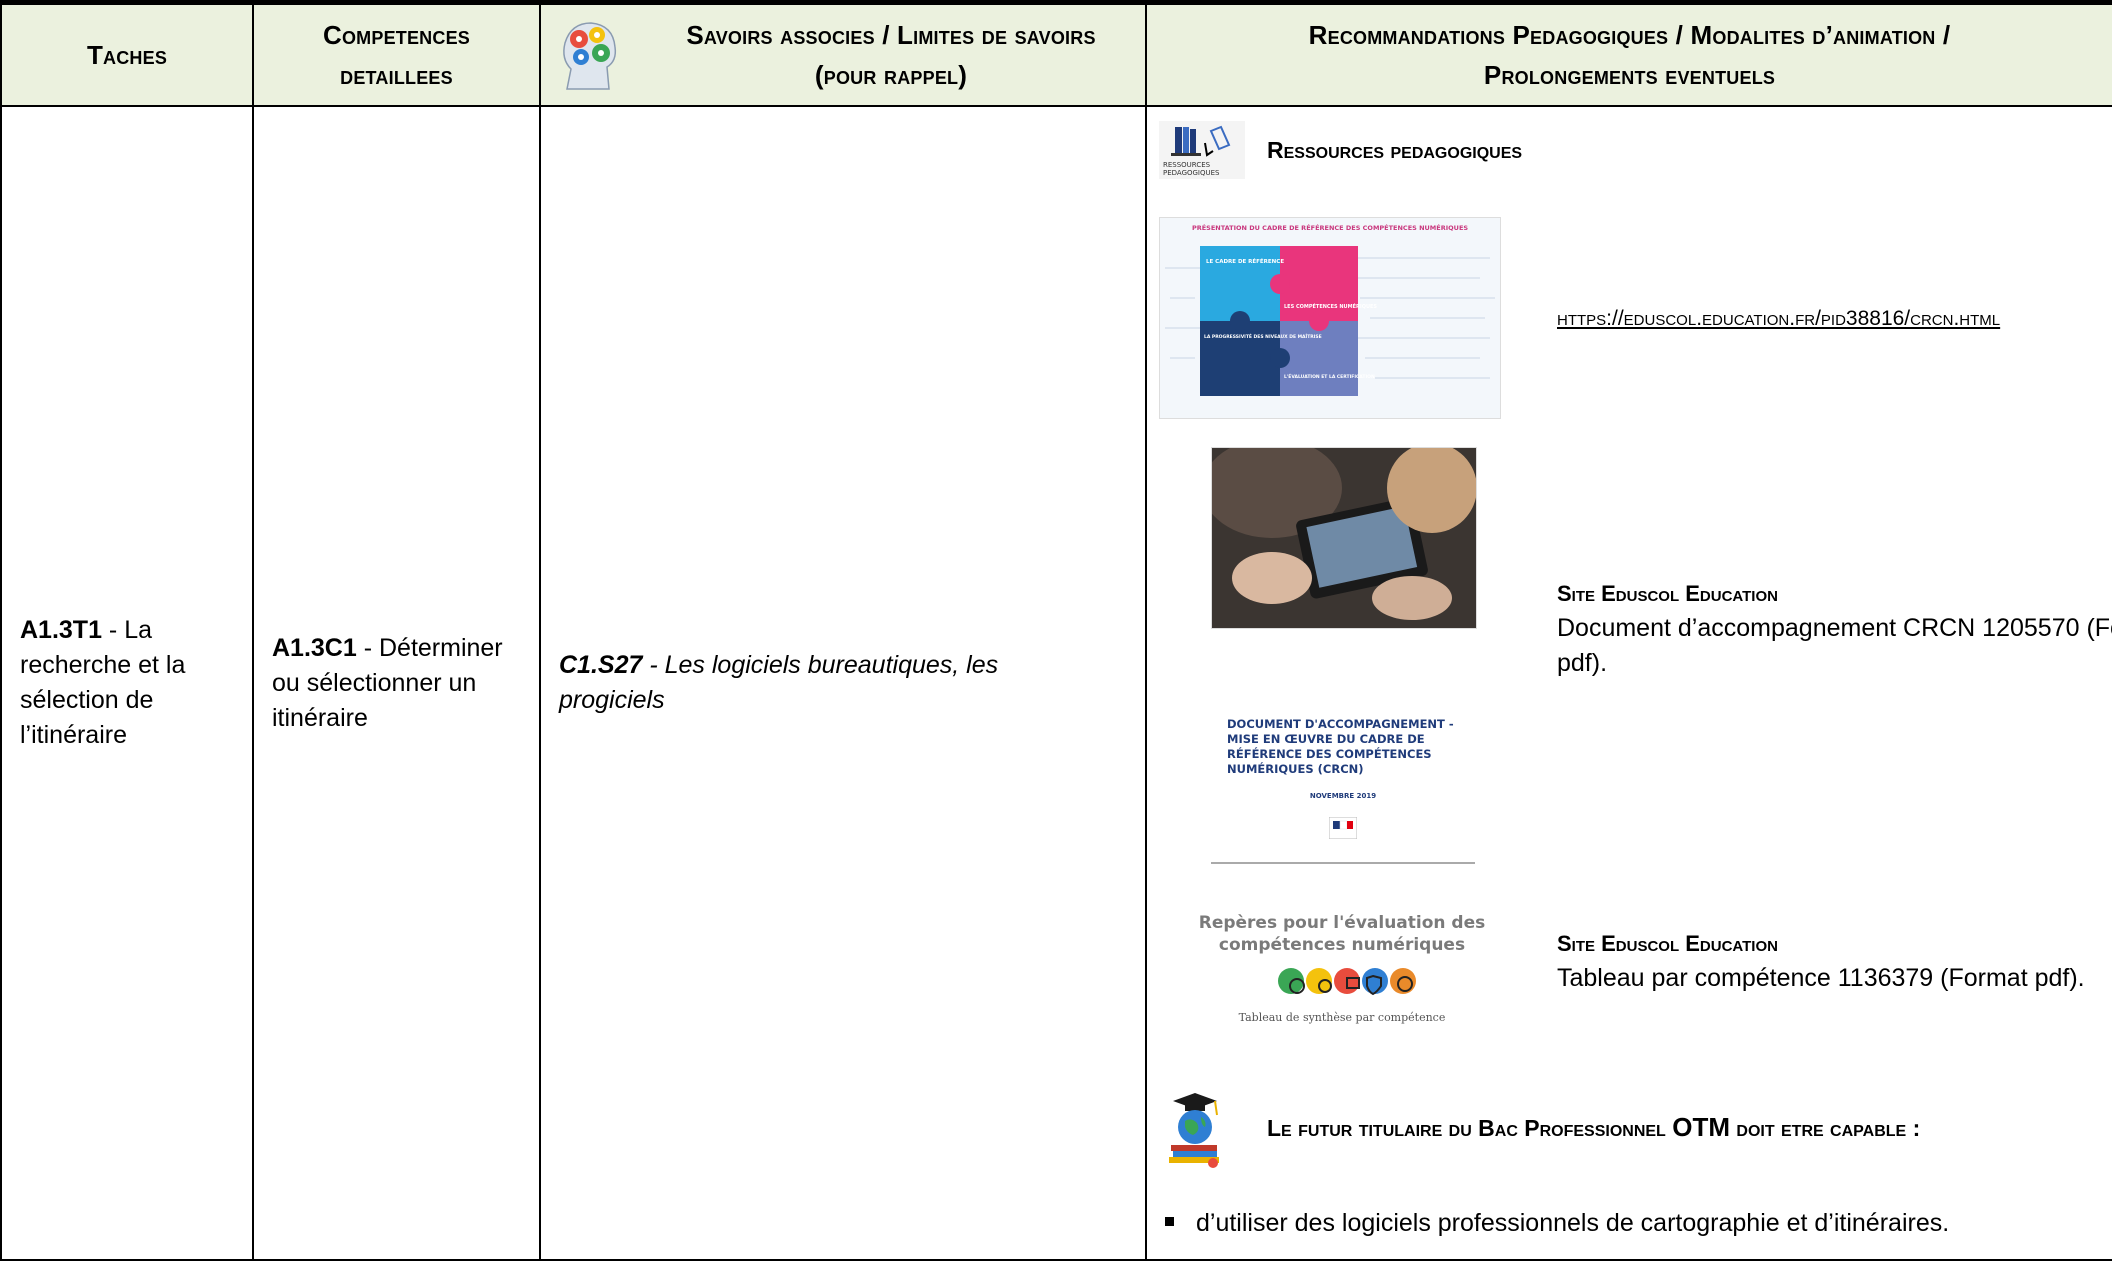 Image resolution: width=2112 pixels, height=1261 pixels. What do you see at coordinates (891, 75) in the screenshot?
I see `header-savoirs-line2: (pour rappel)` at bounding box center [891, 75].